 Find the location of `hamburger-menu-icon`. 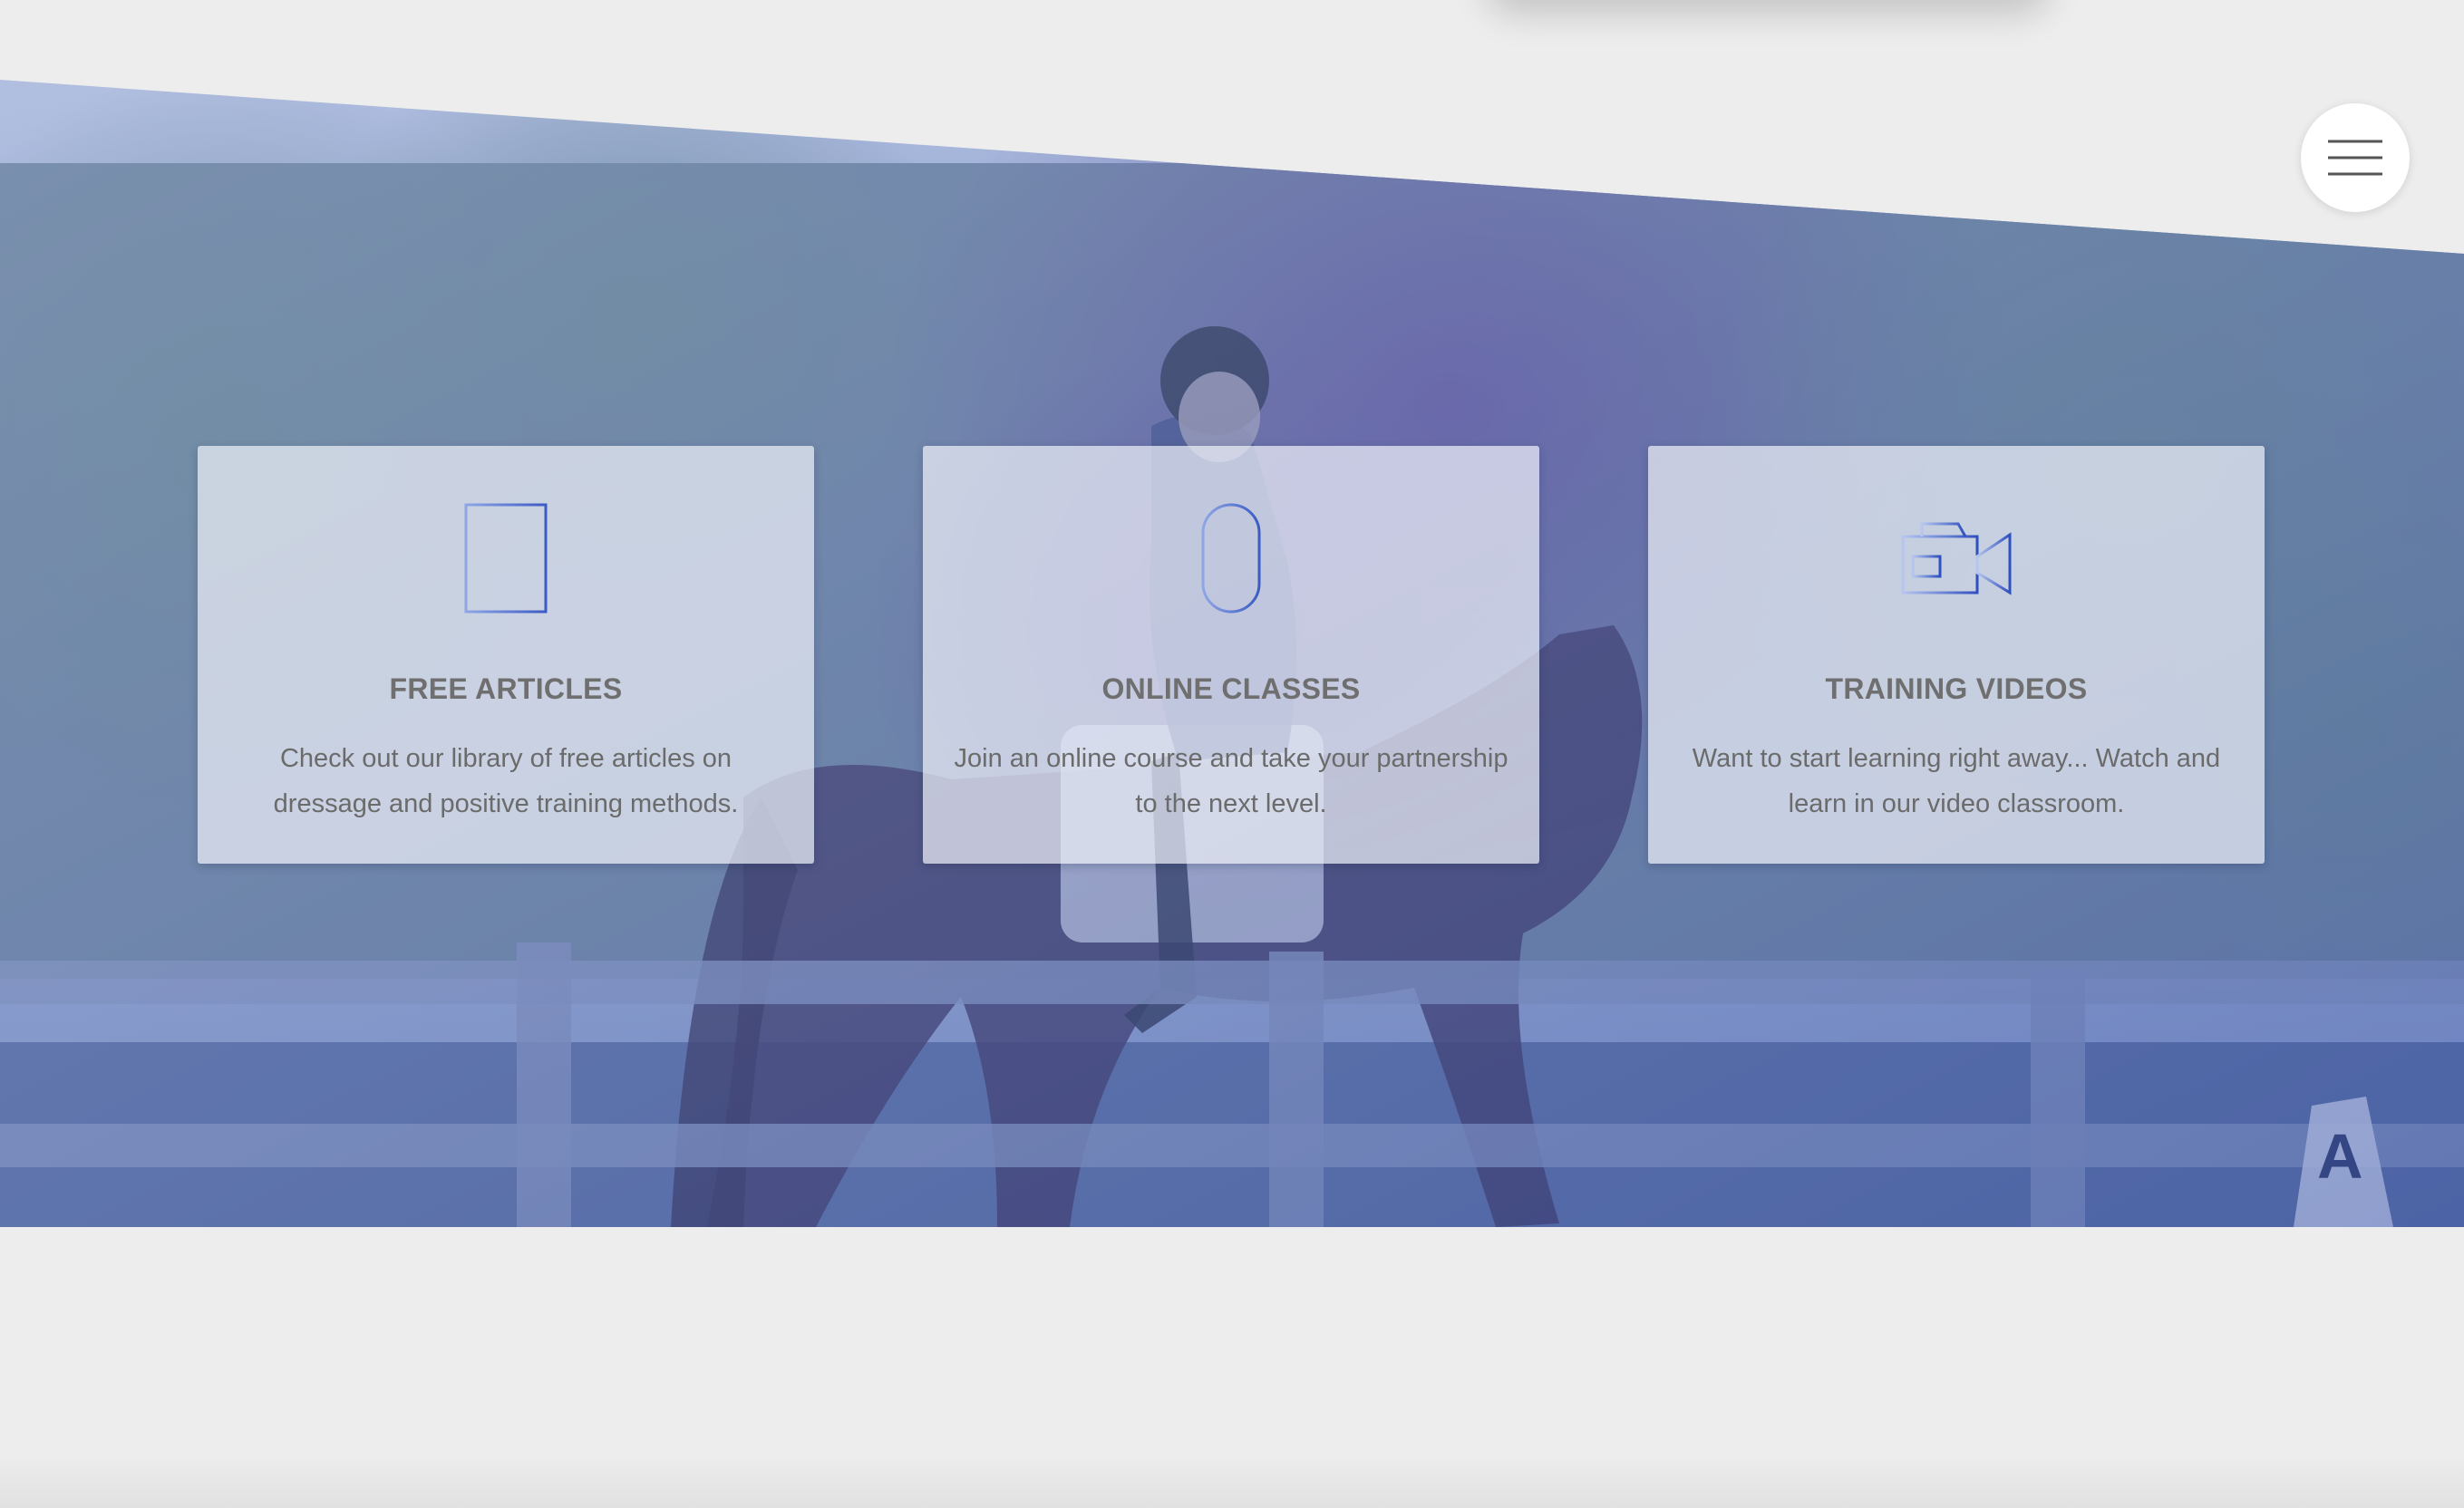

hamburger-menu-icon is located at coordinates (2355, 158).